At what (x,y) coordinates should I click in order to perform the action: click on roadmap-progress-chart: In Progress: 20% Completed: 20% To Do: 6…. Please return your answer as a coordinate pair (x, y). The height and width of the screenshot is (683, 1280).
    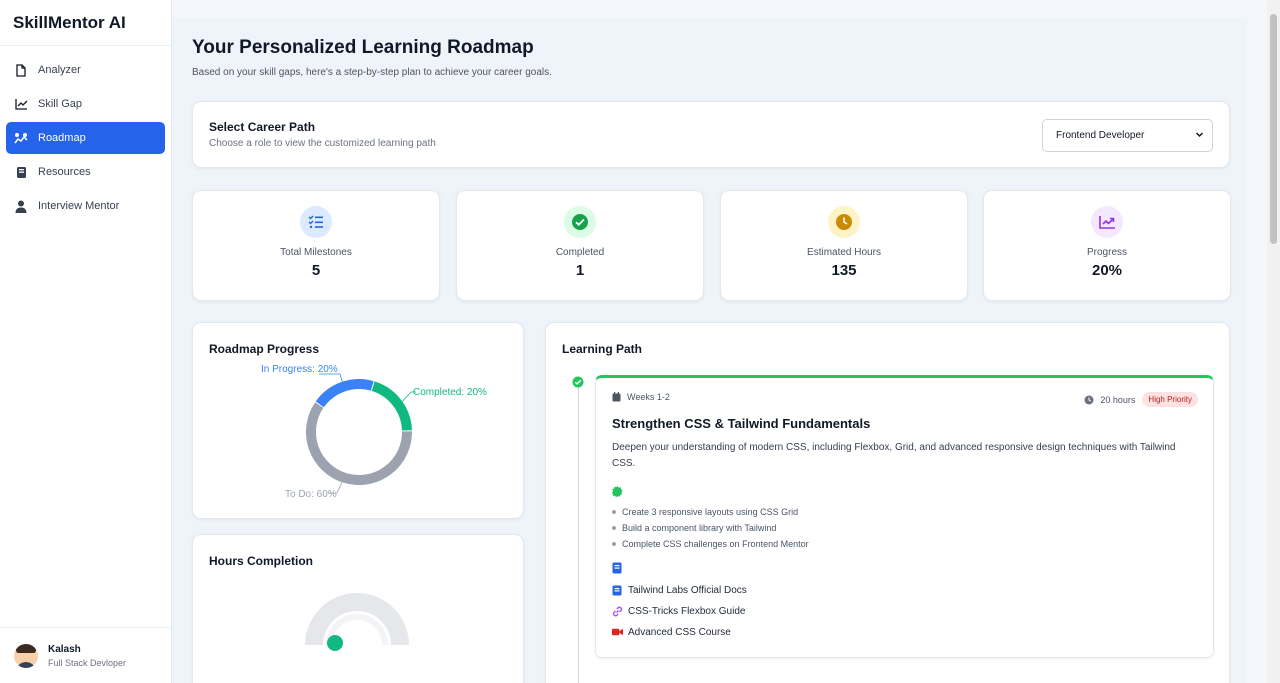
    Looking at the image, I should click on (374, 432).